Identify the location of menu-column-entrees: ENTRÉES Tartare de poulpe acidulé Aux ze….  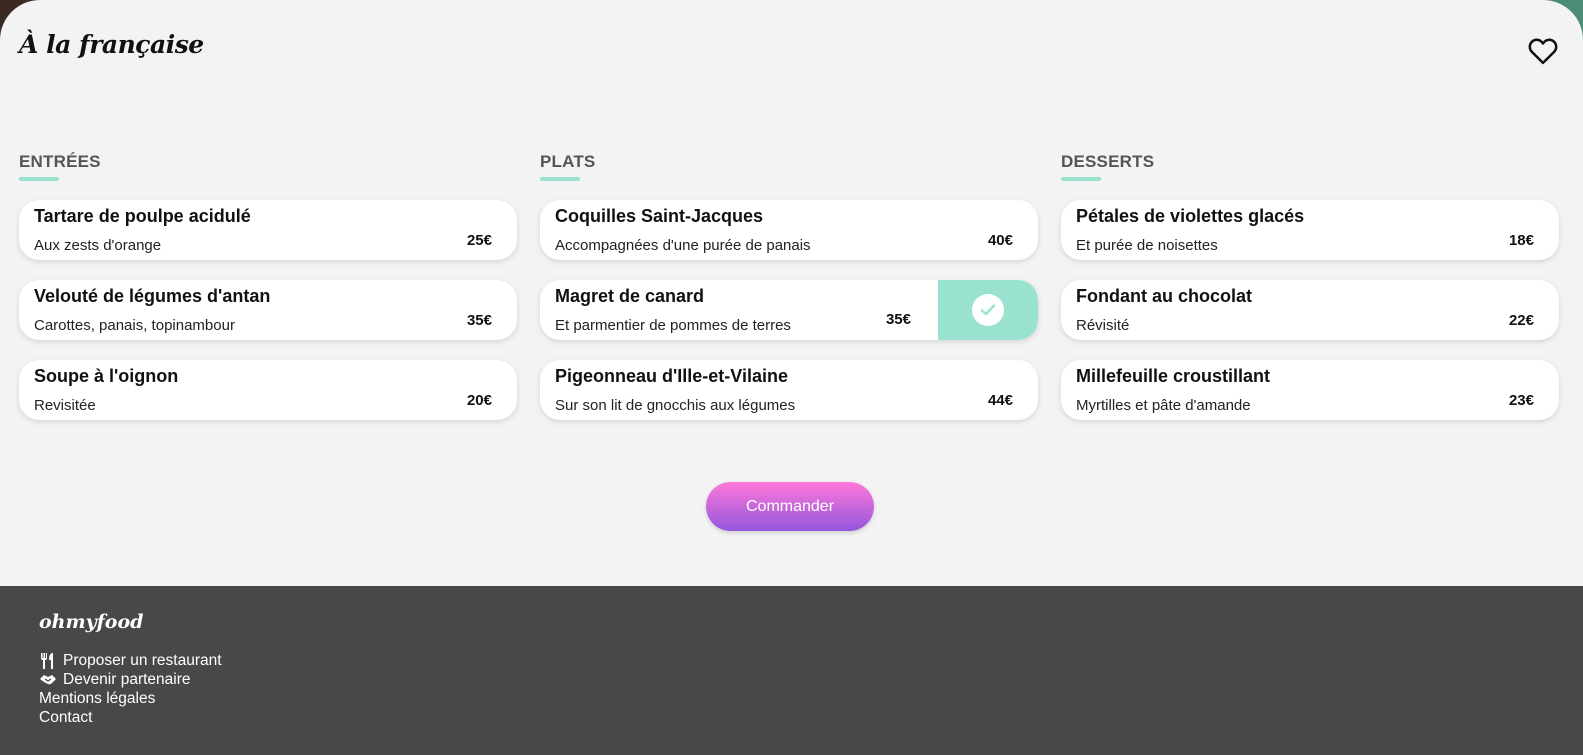
(268, 286).